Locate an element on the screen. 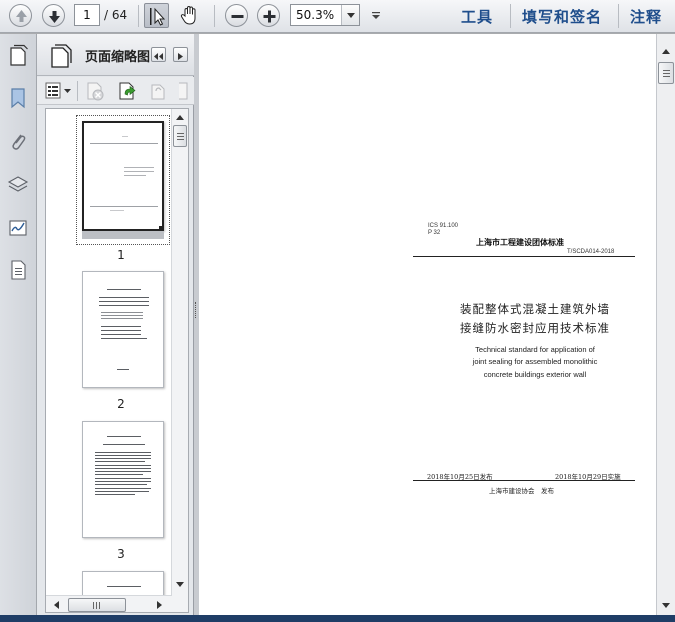 This screenshot has height=622, width=675. zoom-dropdown-button is located at coordinates (350, 15).